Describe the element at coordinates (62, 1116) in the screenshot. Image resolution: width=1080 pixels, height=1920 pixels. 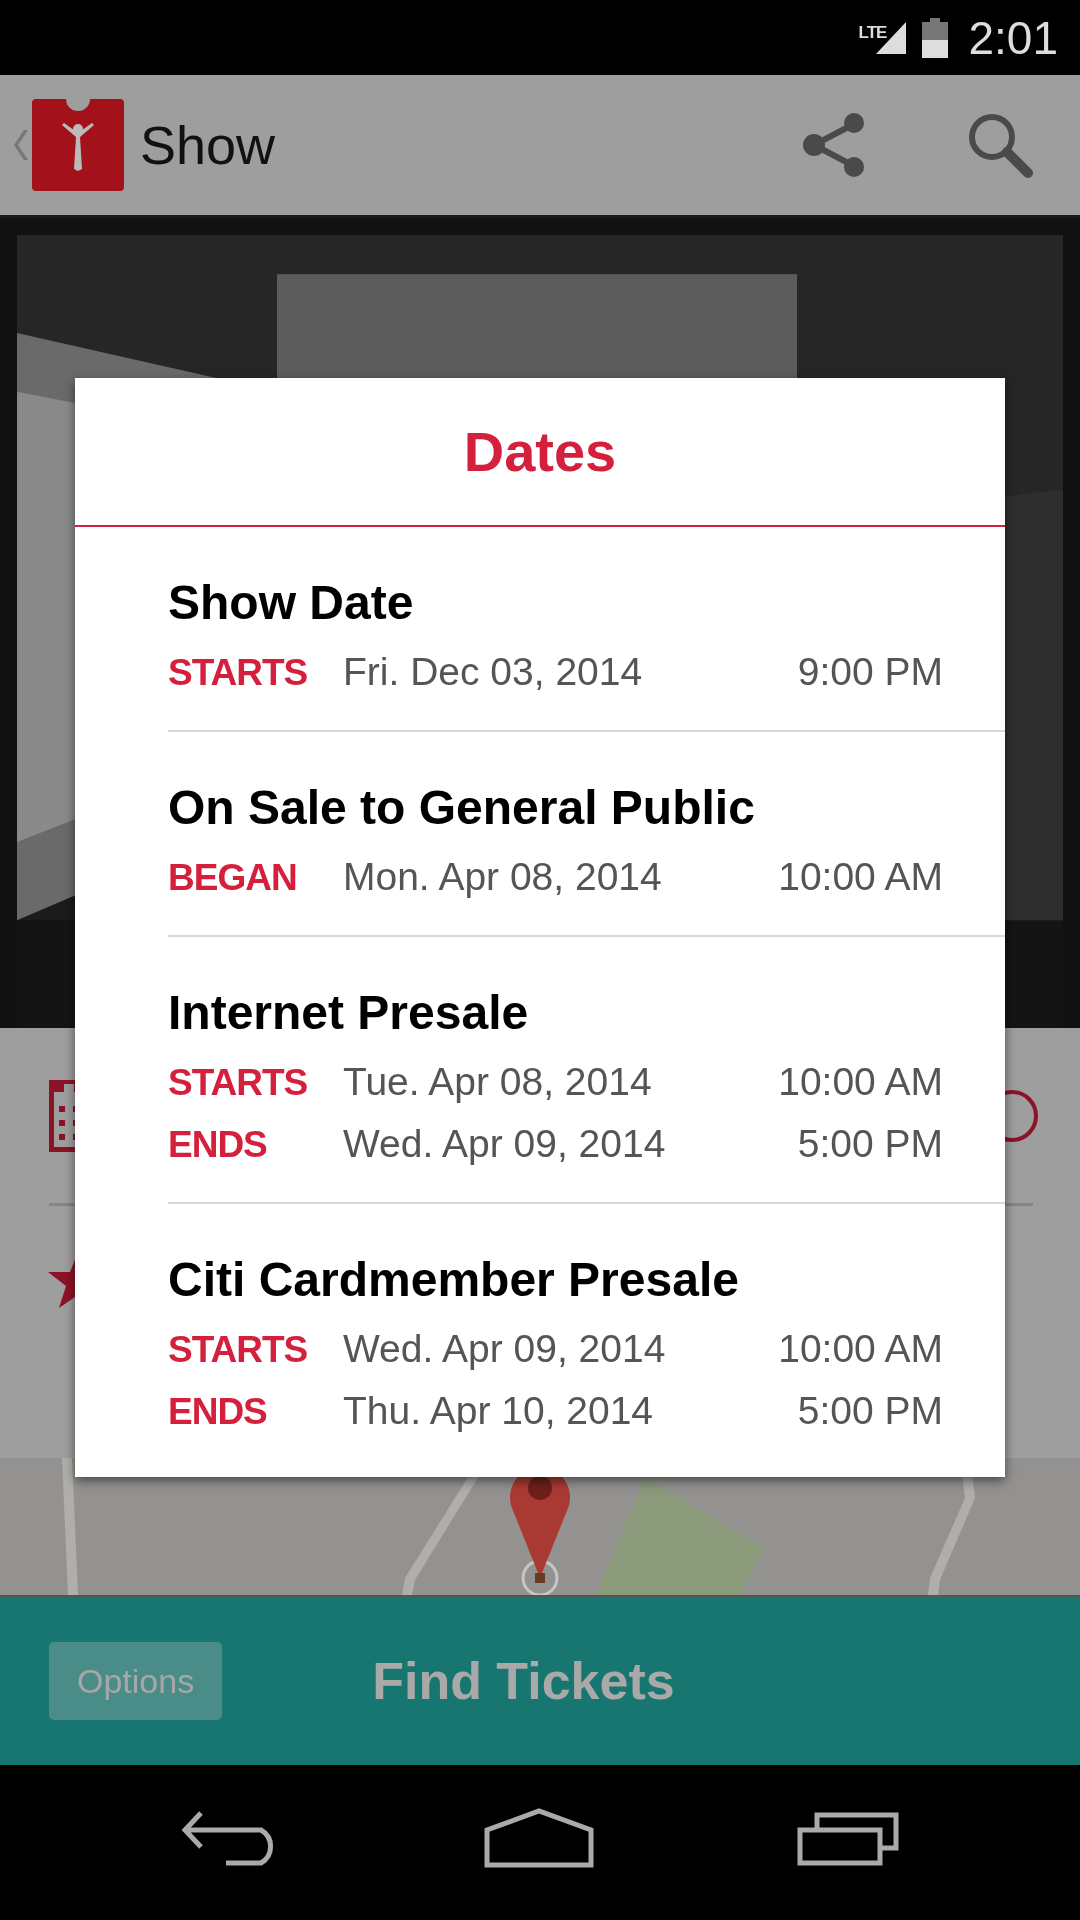
I see `calendar-icon` at that location.